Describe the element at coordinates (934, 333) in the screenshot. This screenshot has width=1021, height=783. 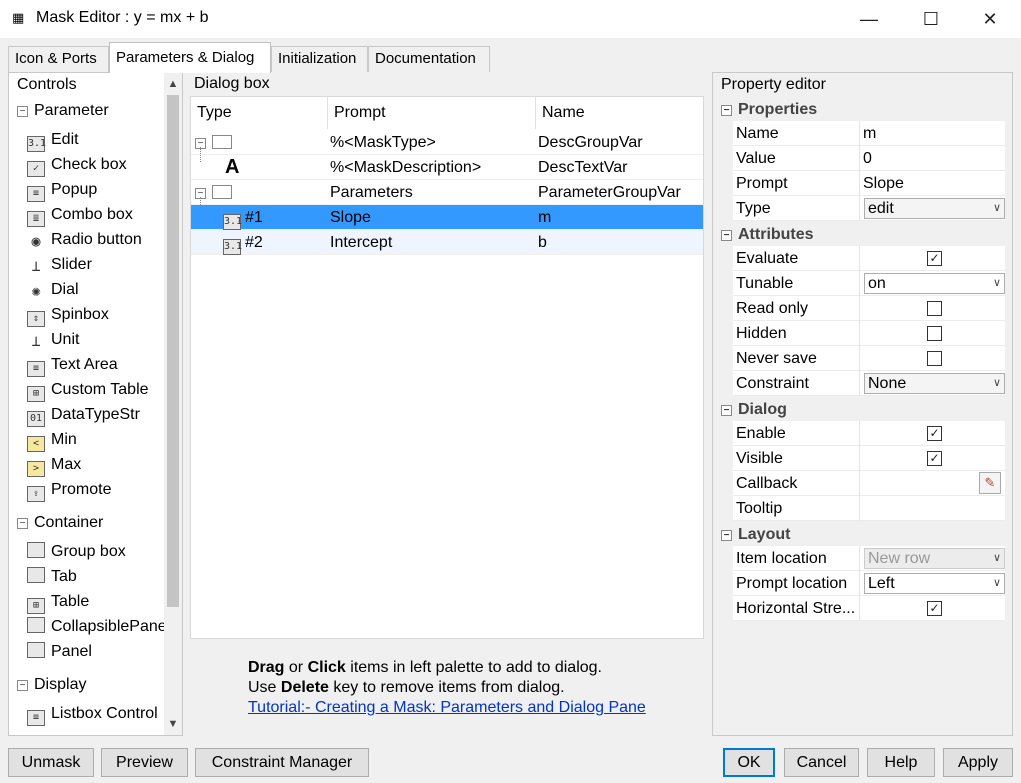
I see `hidden-checkbox` at that location.